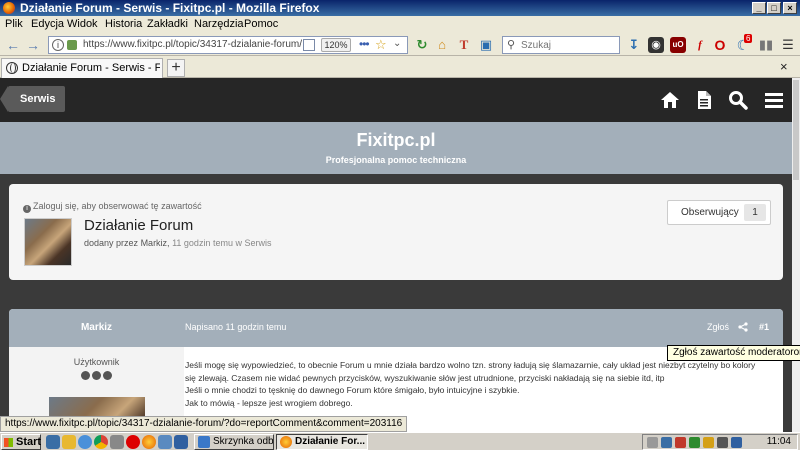 This screenshot has height=450, width=800. What do you see at coordinates (202, 243) in the screenshot?
I see `meta-time: 11 godzin temu` at bounding box center [202, 243].